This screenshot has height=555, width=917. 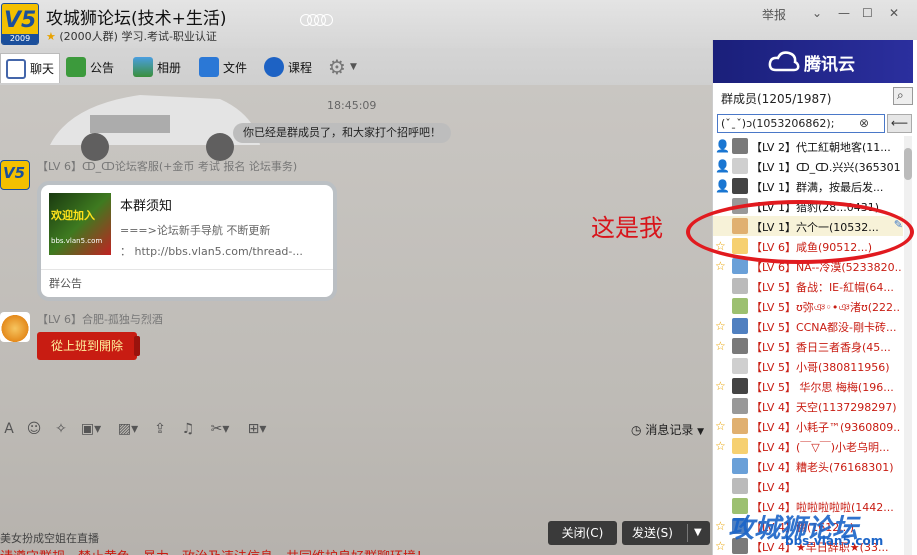 What do you see at coordinates (88, 346) in the screenshot?
I see `red-packet-message: 從上班到開除` at bounding box center [88, 346].